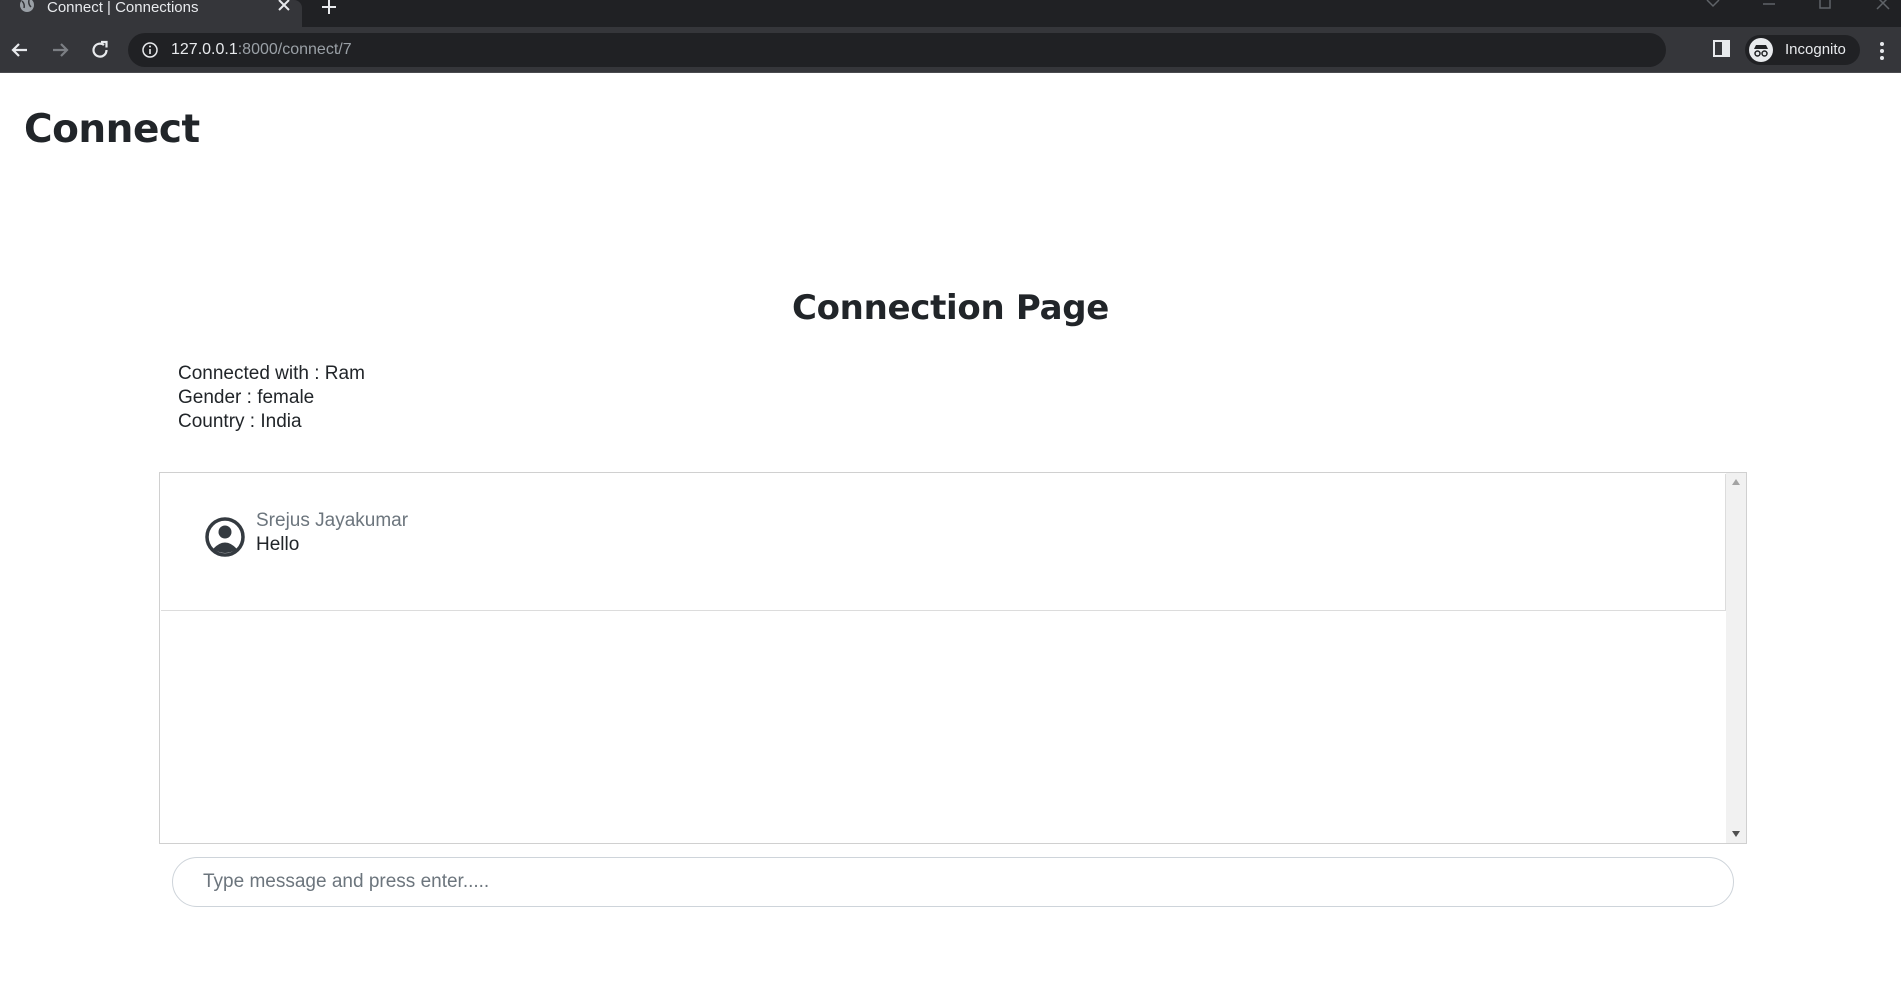 Image resolution: width=1901 pixels, height=1002 pixels. I want to click on close-icon, so click(284, 8).